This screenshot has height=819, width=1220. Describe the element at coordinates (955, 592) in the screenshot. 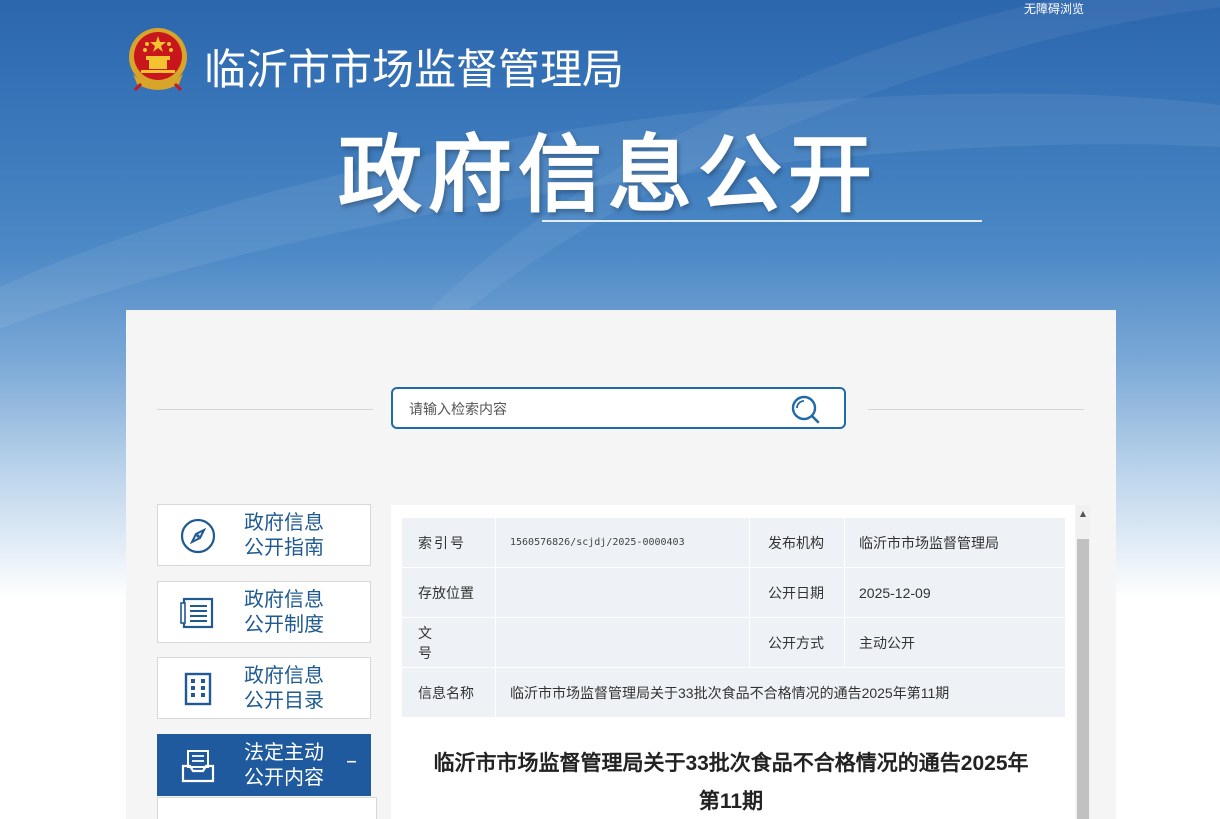

I see `date-value: 2025-12-09` at that location.